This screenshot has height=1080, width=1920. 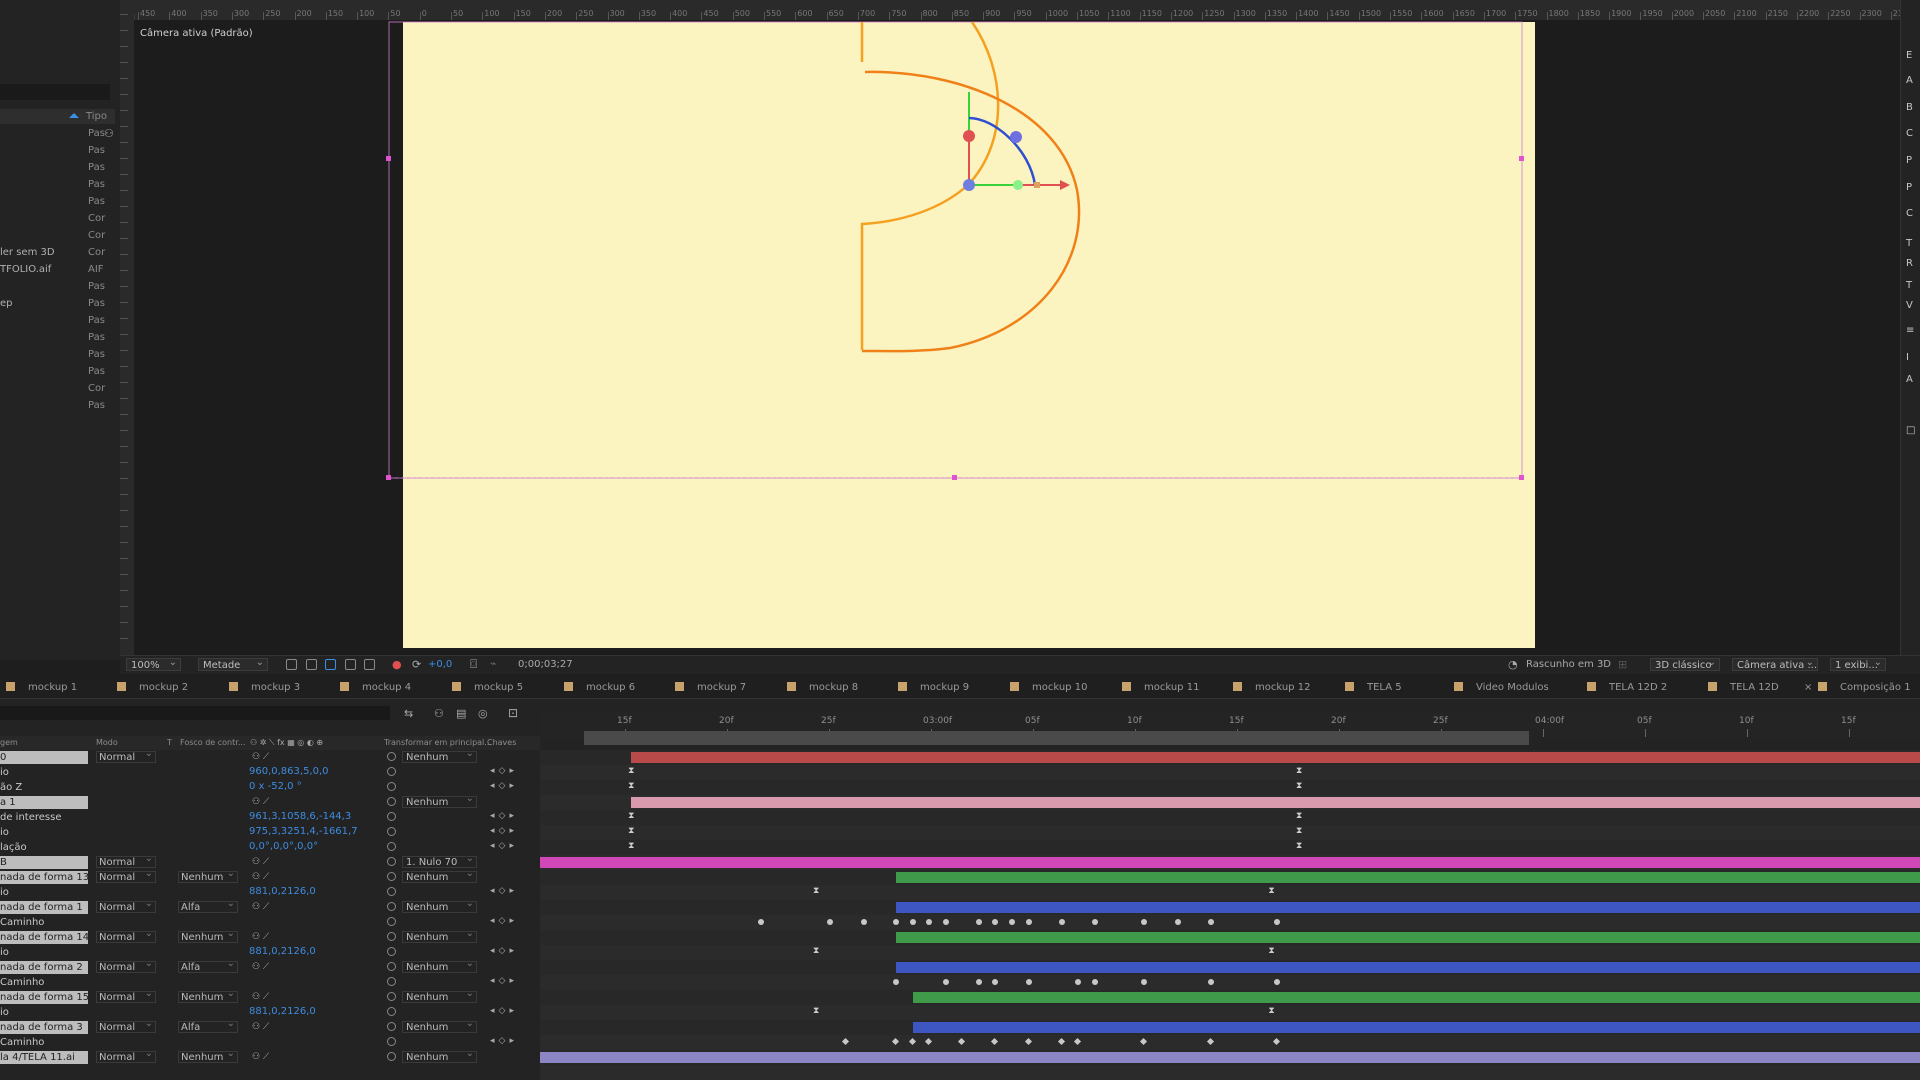 I want to click on track-matte-dropdown: Alfa, so click(x=208, y=905).